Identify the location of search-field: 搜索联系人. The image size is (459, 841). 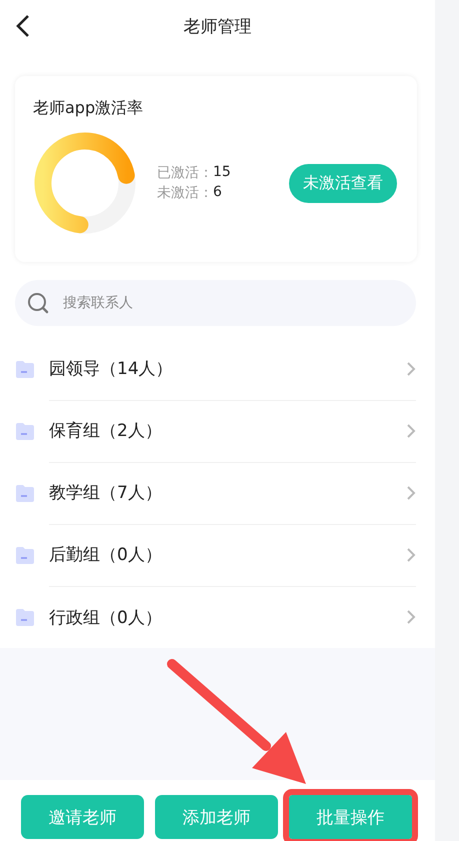
(215, 303).